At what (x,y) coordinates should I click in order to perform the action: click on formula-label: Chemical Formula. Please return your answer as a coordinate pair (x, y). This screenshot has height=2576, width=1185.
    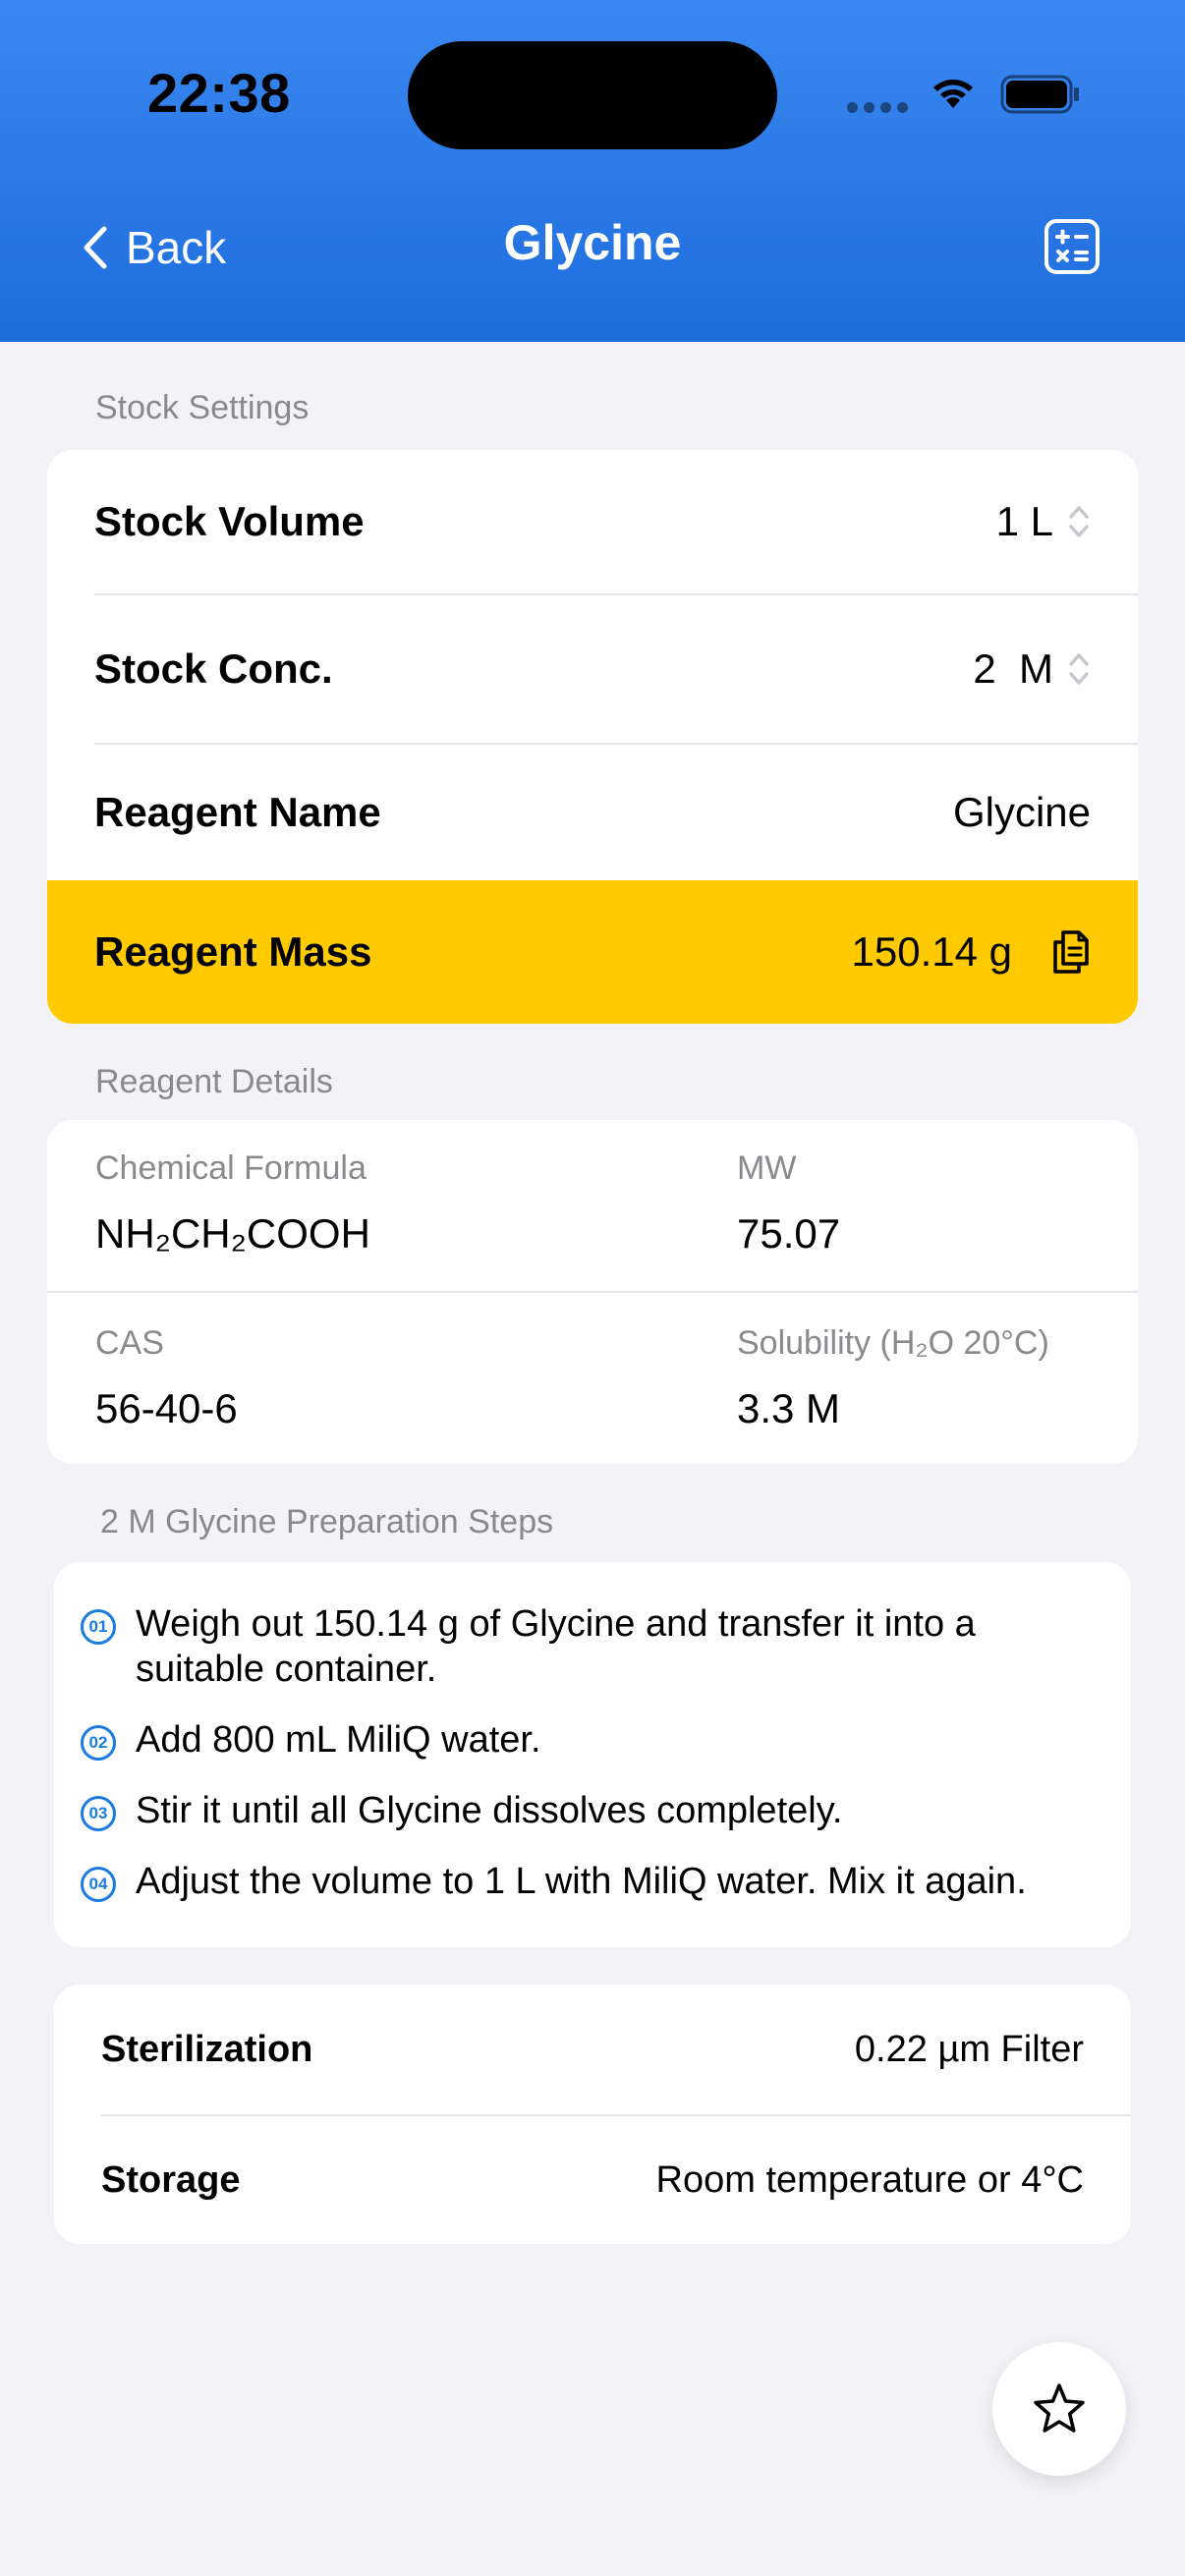
    Looking at the image, I should click on (231, 1168).